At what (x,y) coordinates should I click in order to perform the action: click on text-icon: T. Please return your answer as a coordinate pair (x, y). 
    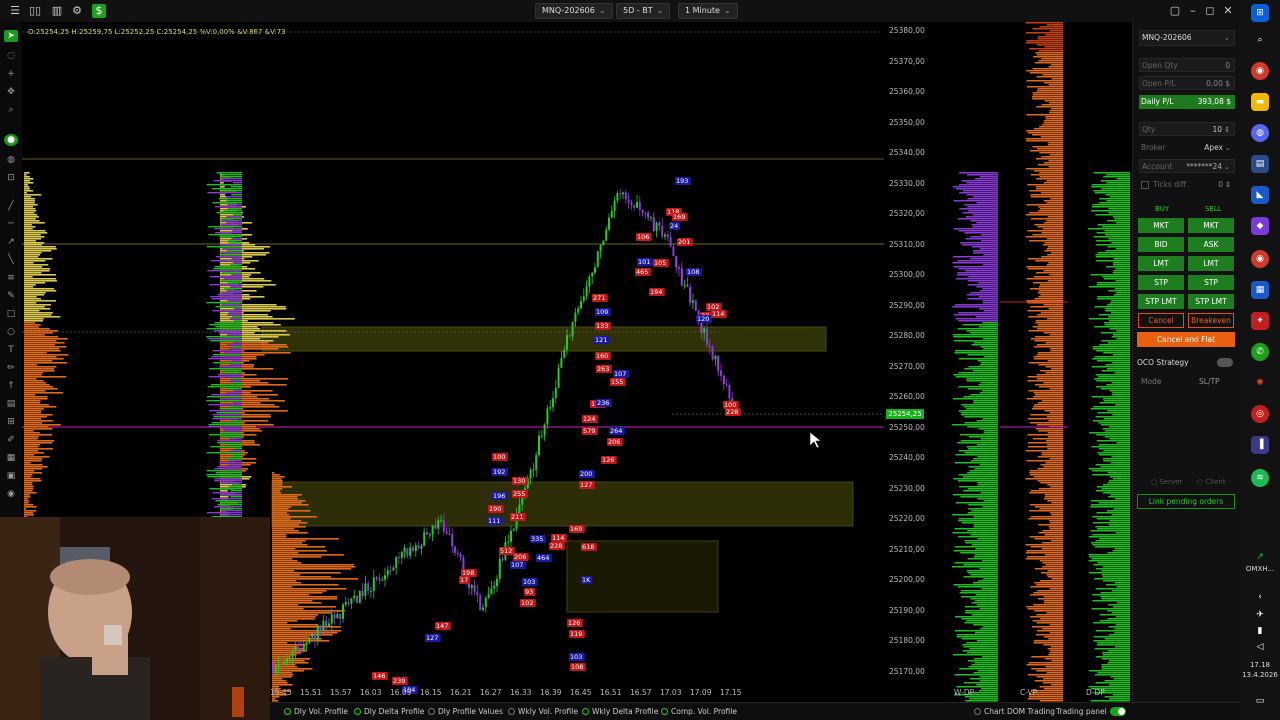
    Looking at the image, I should click on (11, 350).